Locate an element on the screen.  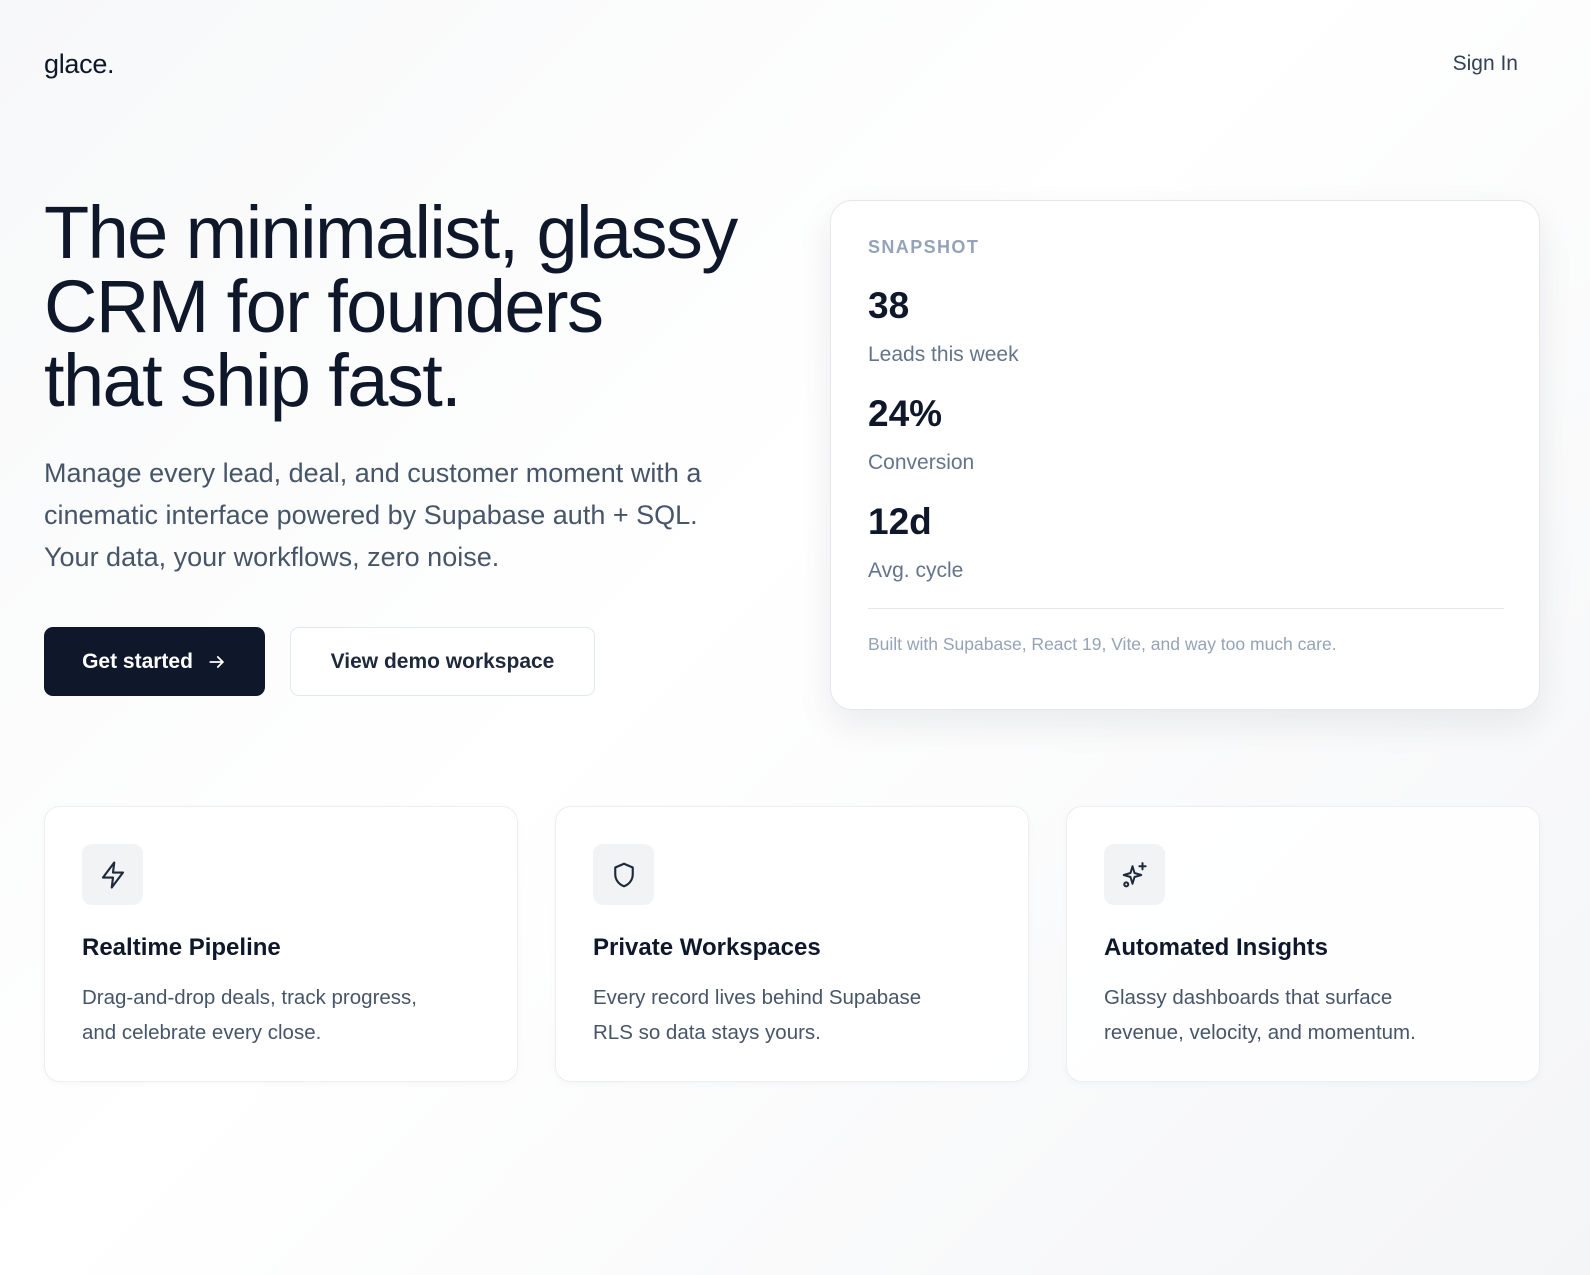
cta-row: Get started View demo workspace is located at coordinates (319, 661).